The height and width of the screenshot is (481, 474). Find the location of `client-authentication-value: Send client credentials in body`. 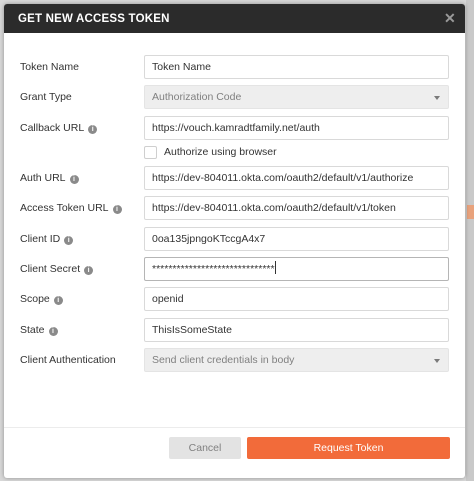

client-authentication-value: Send client credentials in body is located at coordinates (223, 360).